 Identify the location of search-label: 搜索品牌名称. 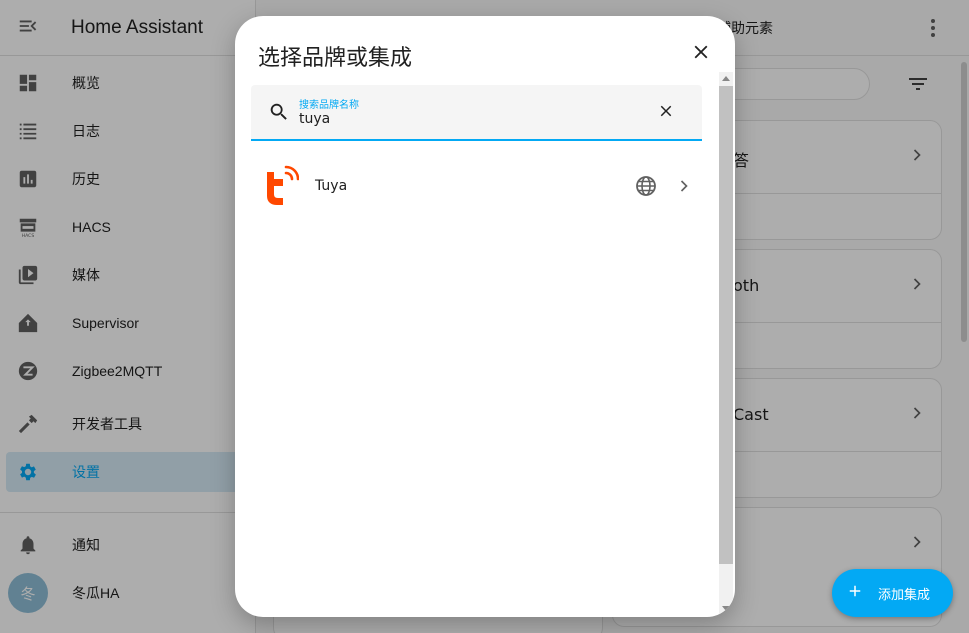
(329, 105).